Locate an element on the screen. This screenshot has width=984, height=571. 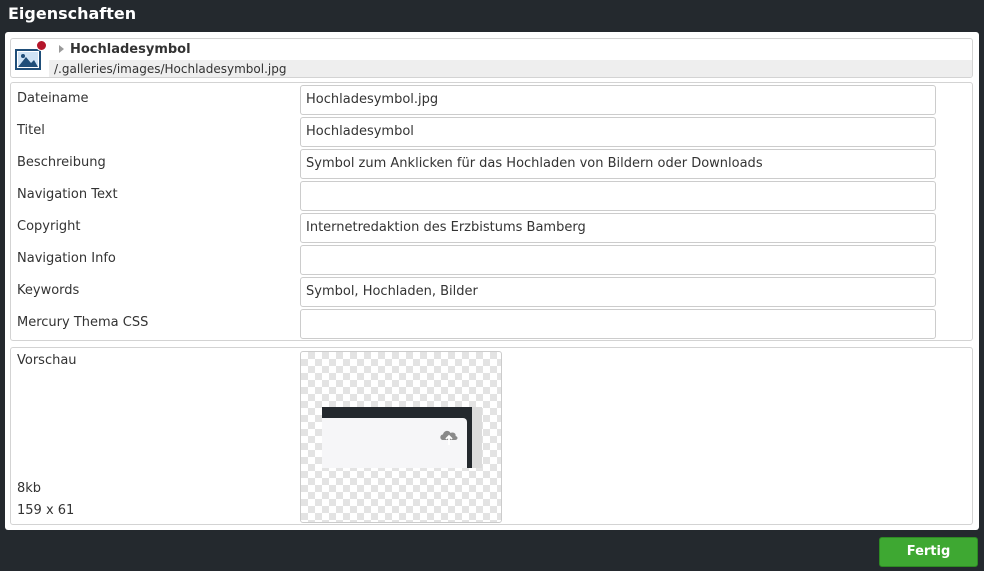
copyright-field: Internetredaktion des Erzbistums Bamberg is located at coordinates (618, 228).